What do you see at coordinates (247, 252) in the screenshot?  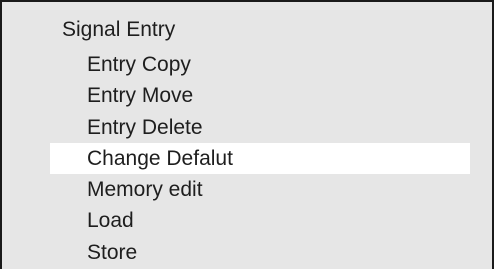 I see `menu-item-store: Store` at bounding box center [247, 252].